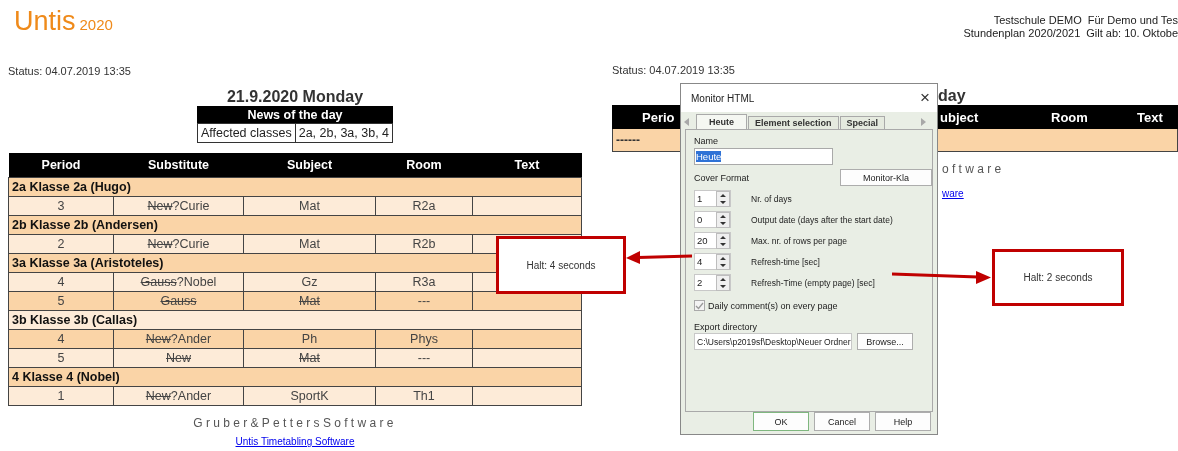  What do you see at coordinates (1132, 20) in the screenshot?
I see `school-note: Für Demo und Tes` at bounding box center [1132, 20].